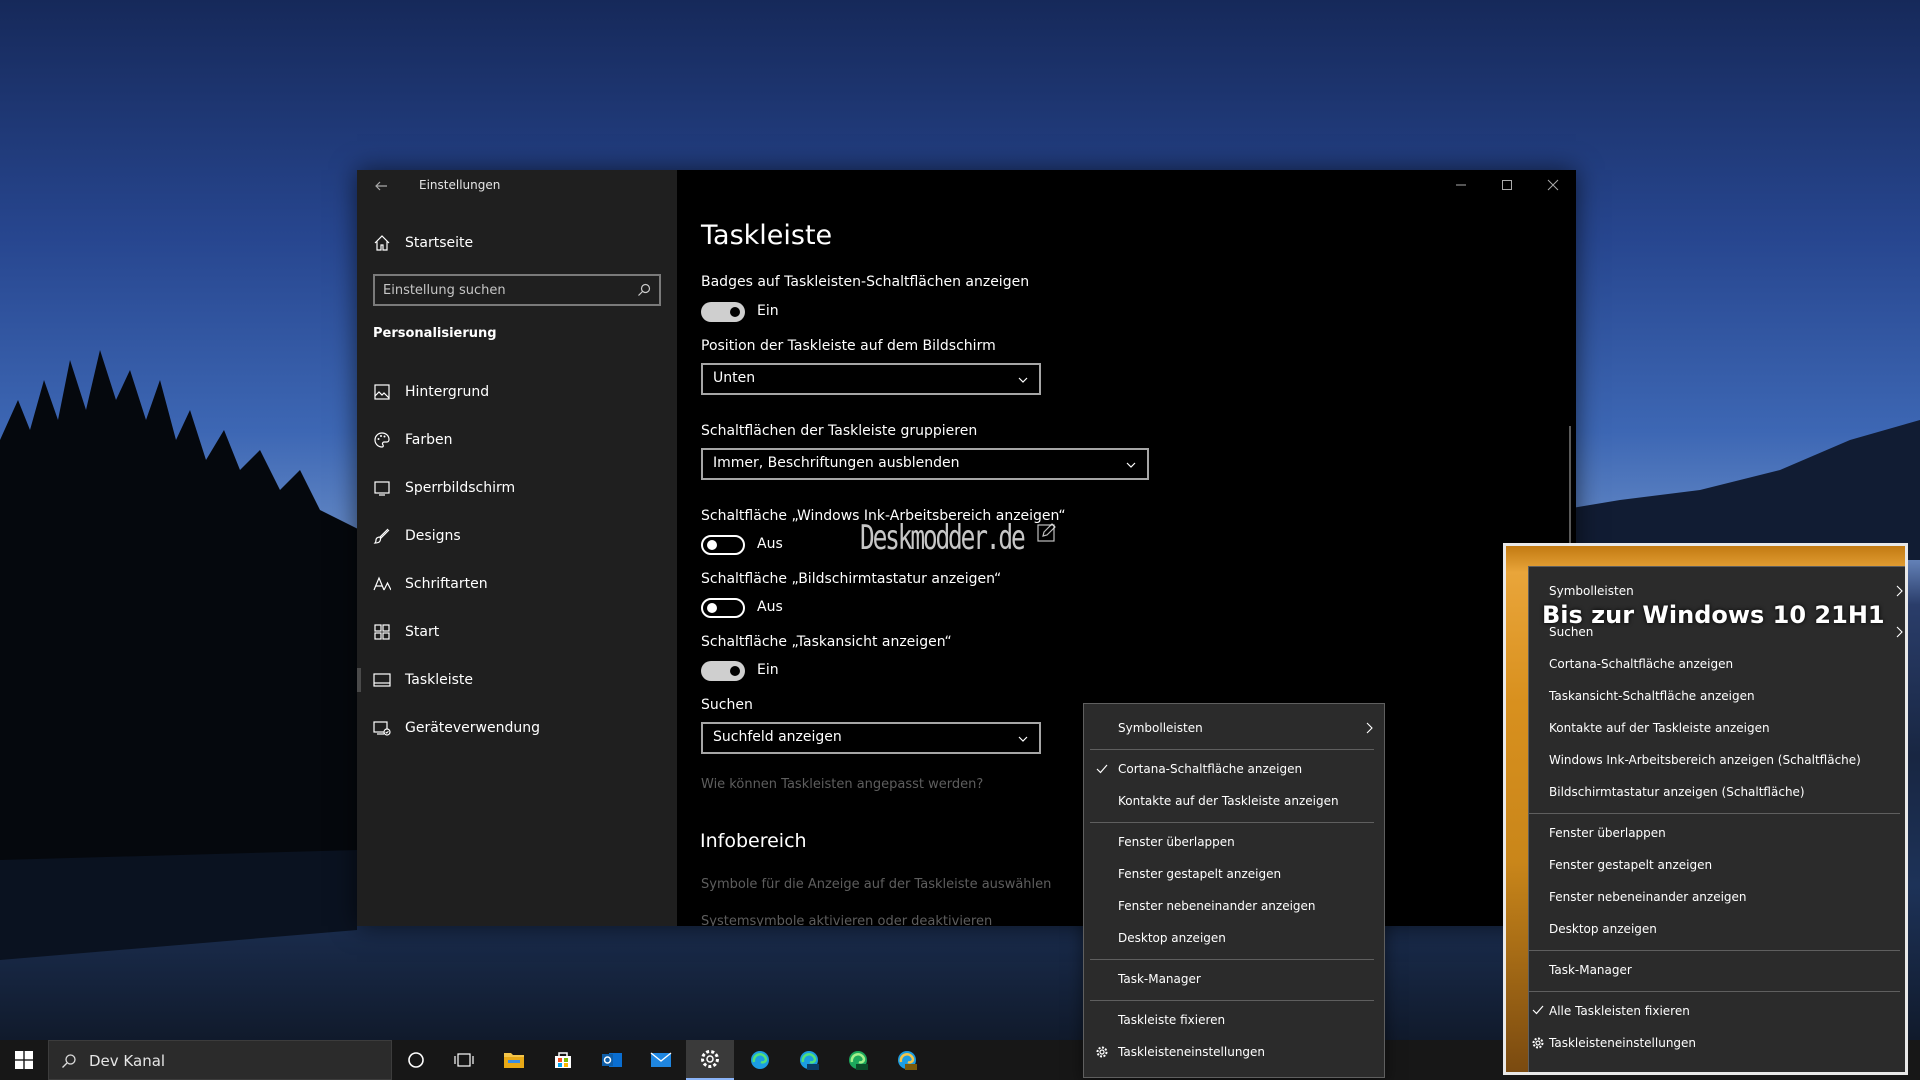 Image resolution: width=1920 pixels, height=1080 pixels. I want to click on sidebar-item-schriftarten: Schriftarten, so click(517, 584).